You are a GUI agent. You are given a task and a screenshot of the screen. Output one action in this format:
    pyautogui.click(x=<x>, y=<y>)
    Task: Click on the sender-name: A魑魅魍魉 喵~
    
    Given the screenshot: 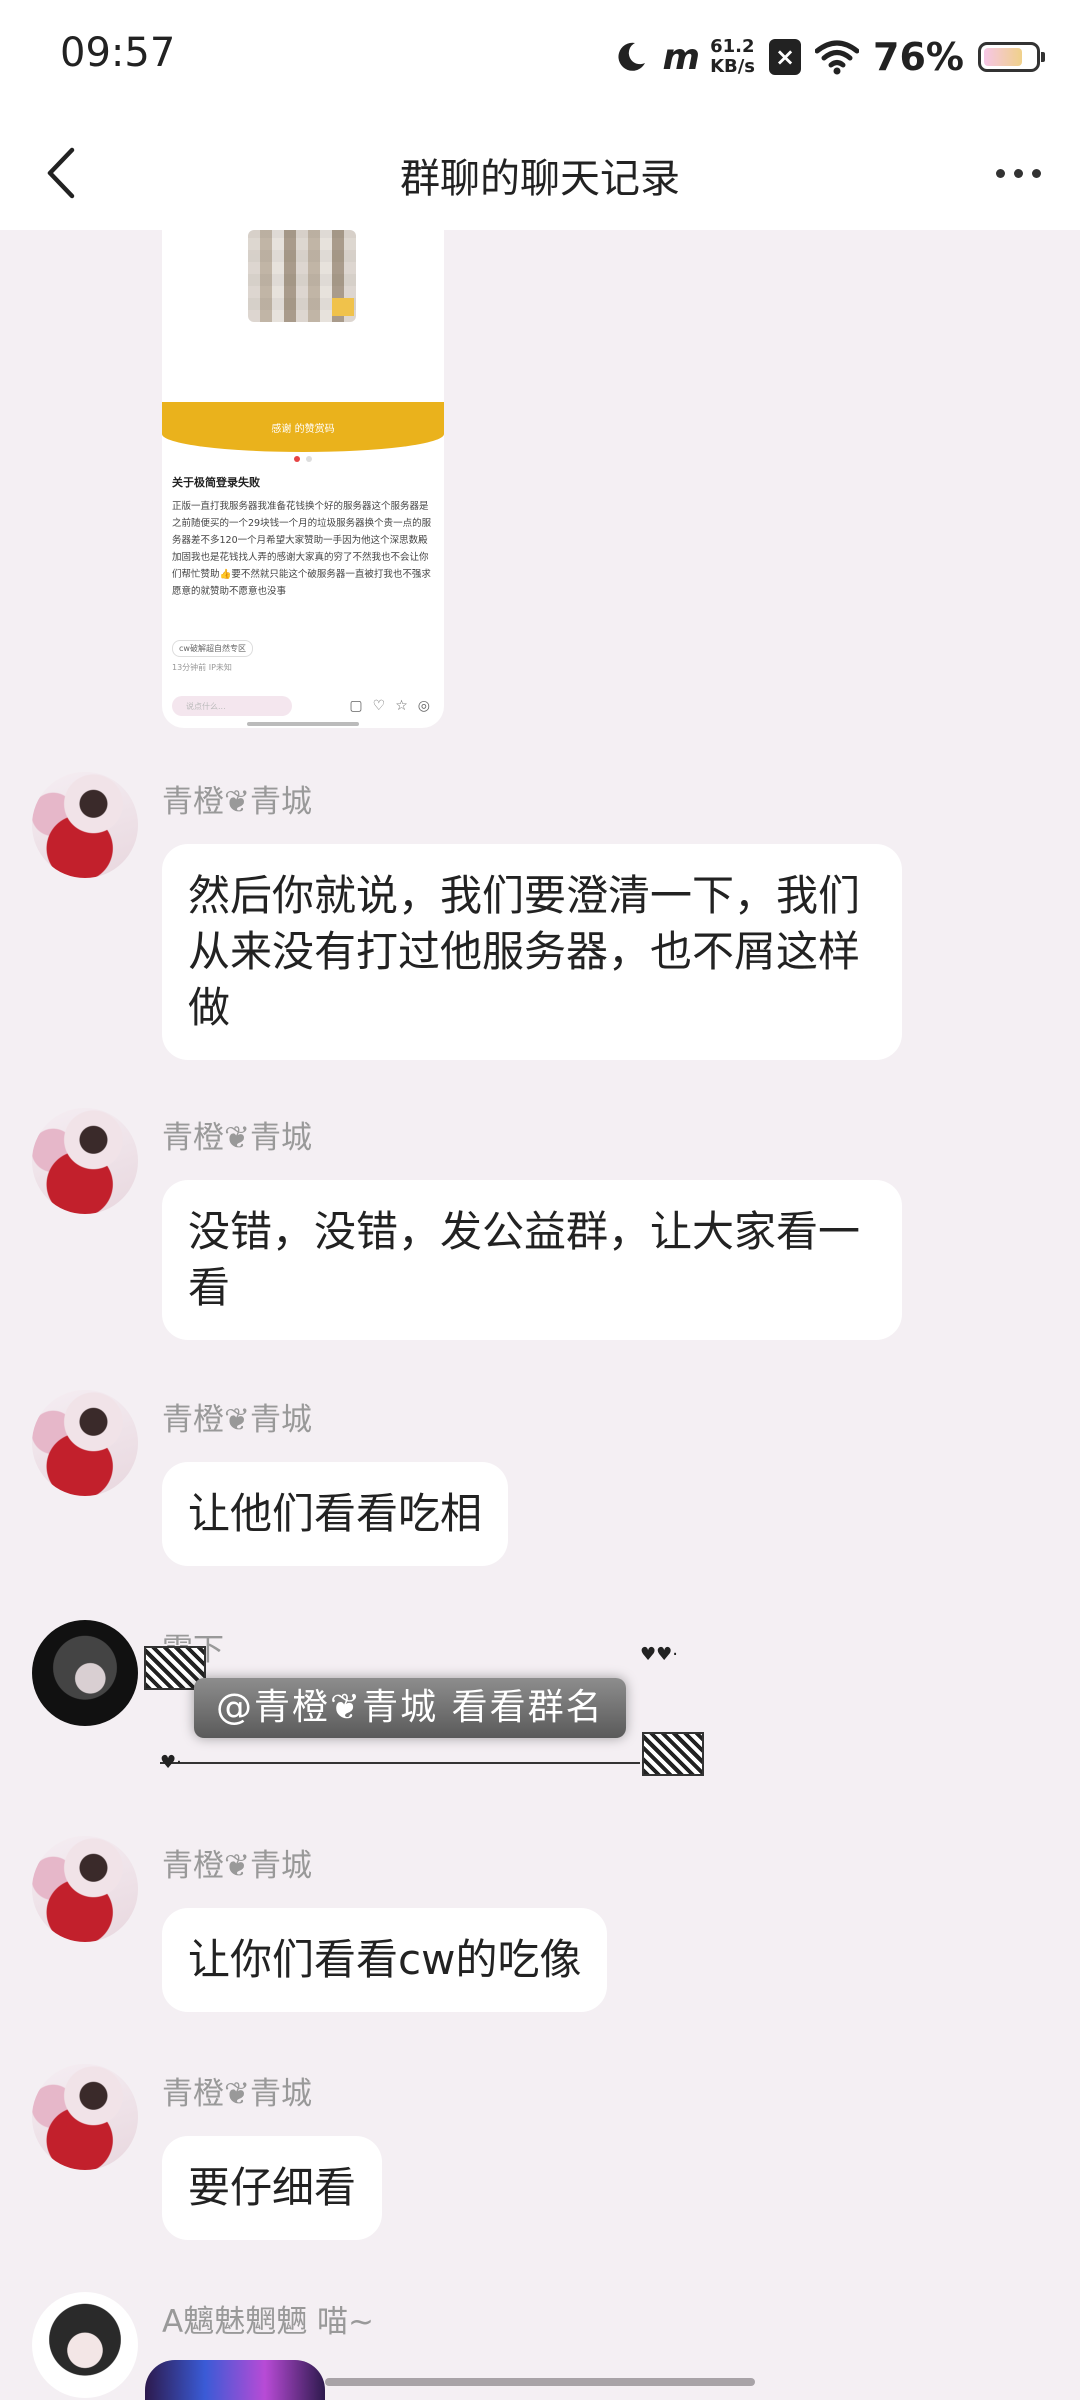 What is the action you would take?
    pyautogui.click(x=268, y=2322)
    